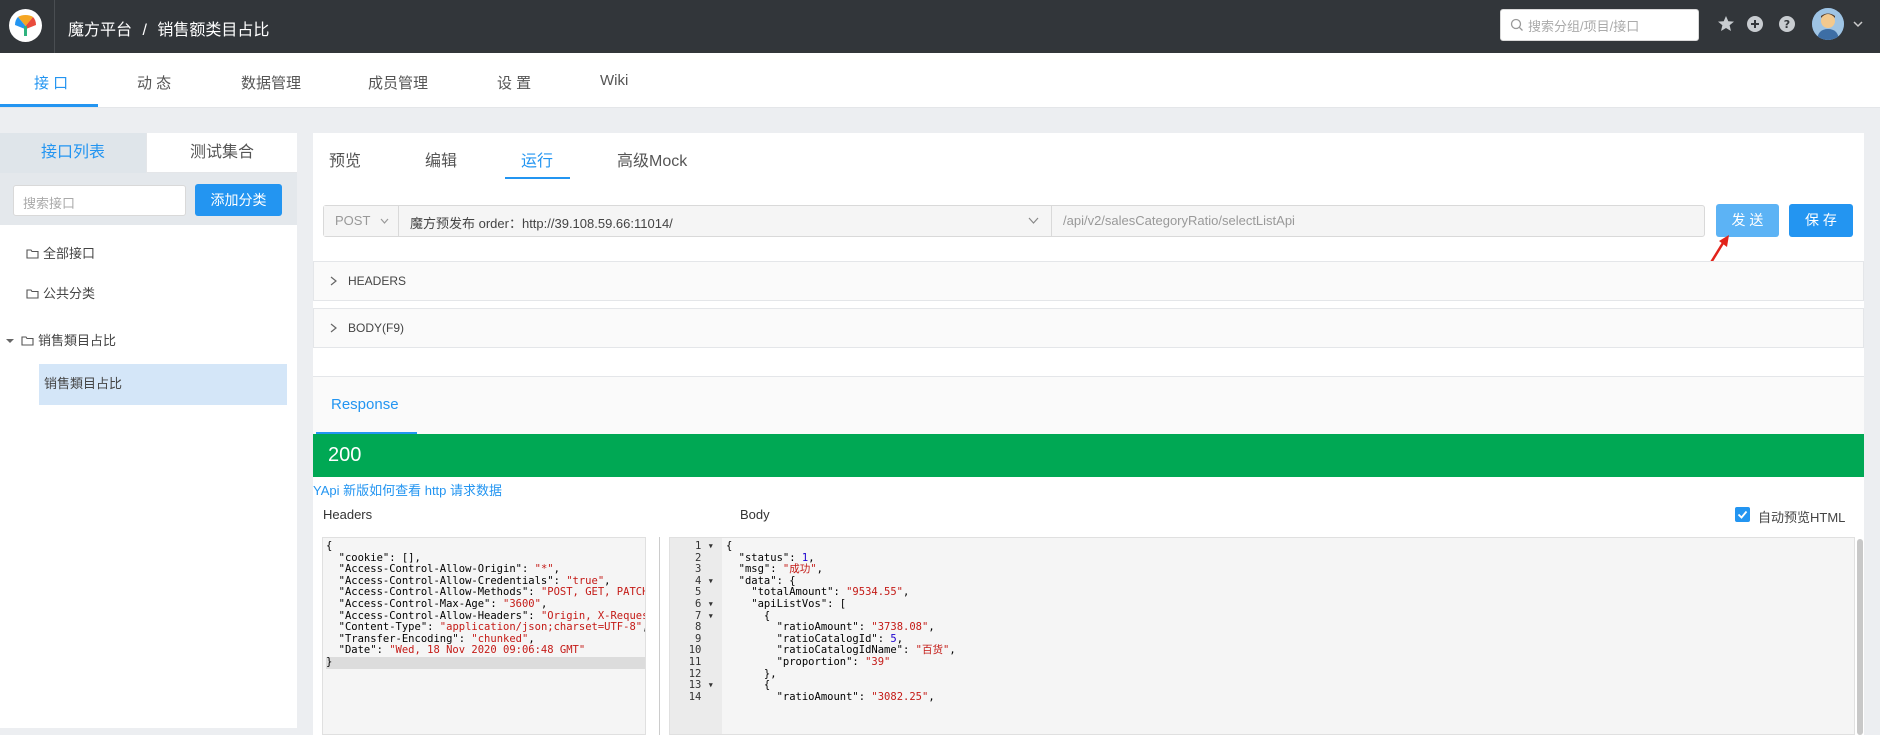  I want to click on tab-edit: 编辑, so click(441, 159).